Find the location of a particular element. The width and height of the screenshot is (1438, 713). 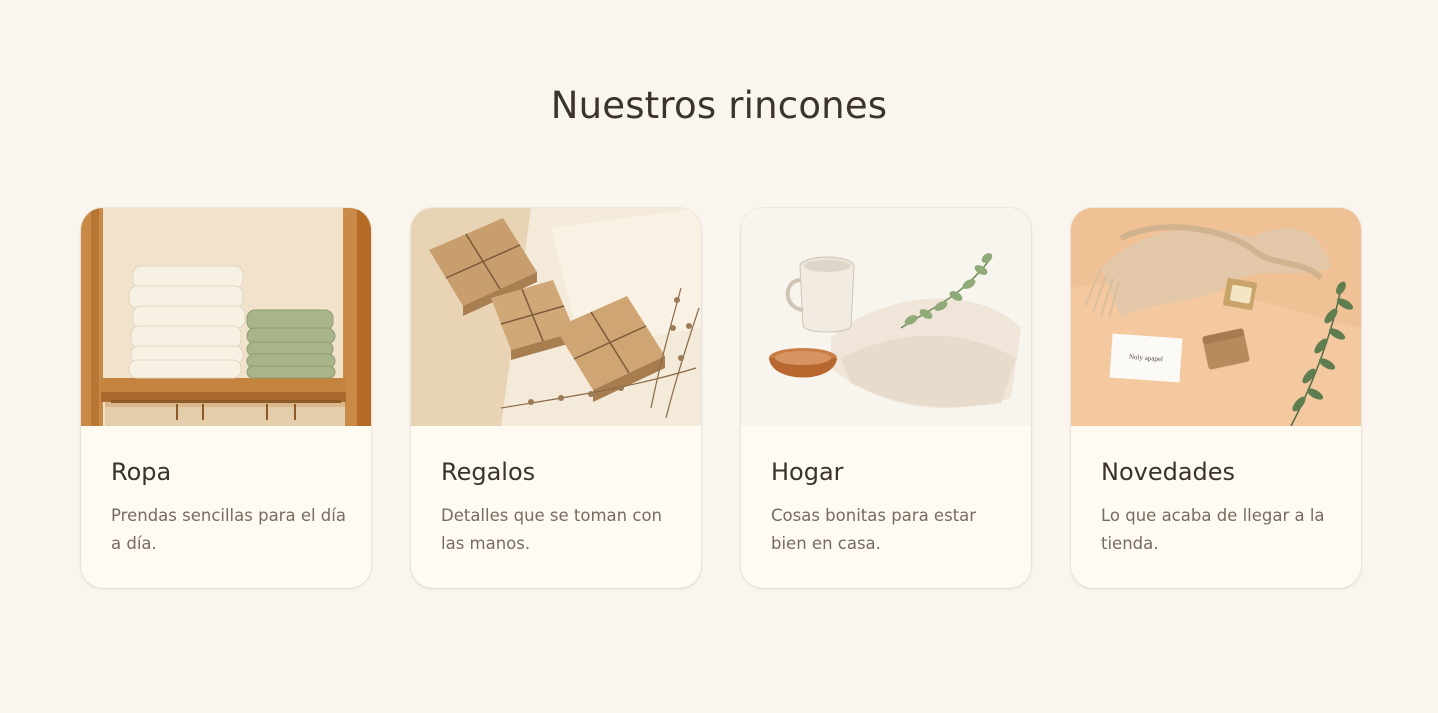

clothes-shelf-image is located at coordinates (226, 317).